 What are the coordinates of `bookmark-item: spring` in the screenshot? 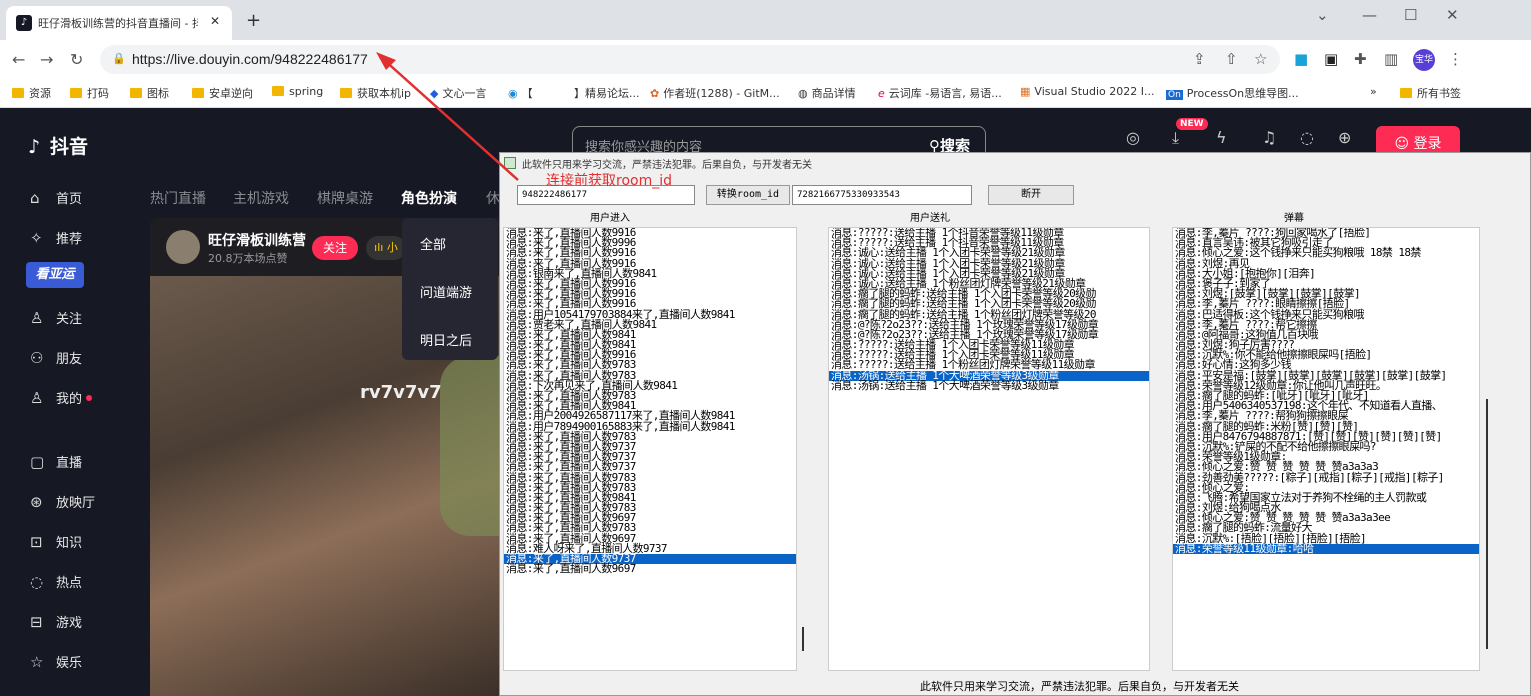 It's located at (297, 91).